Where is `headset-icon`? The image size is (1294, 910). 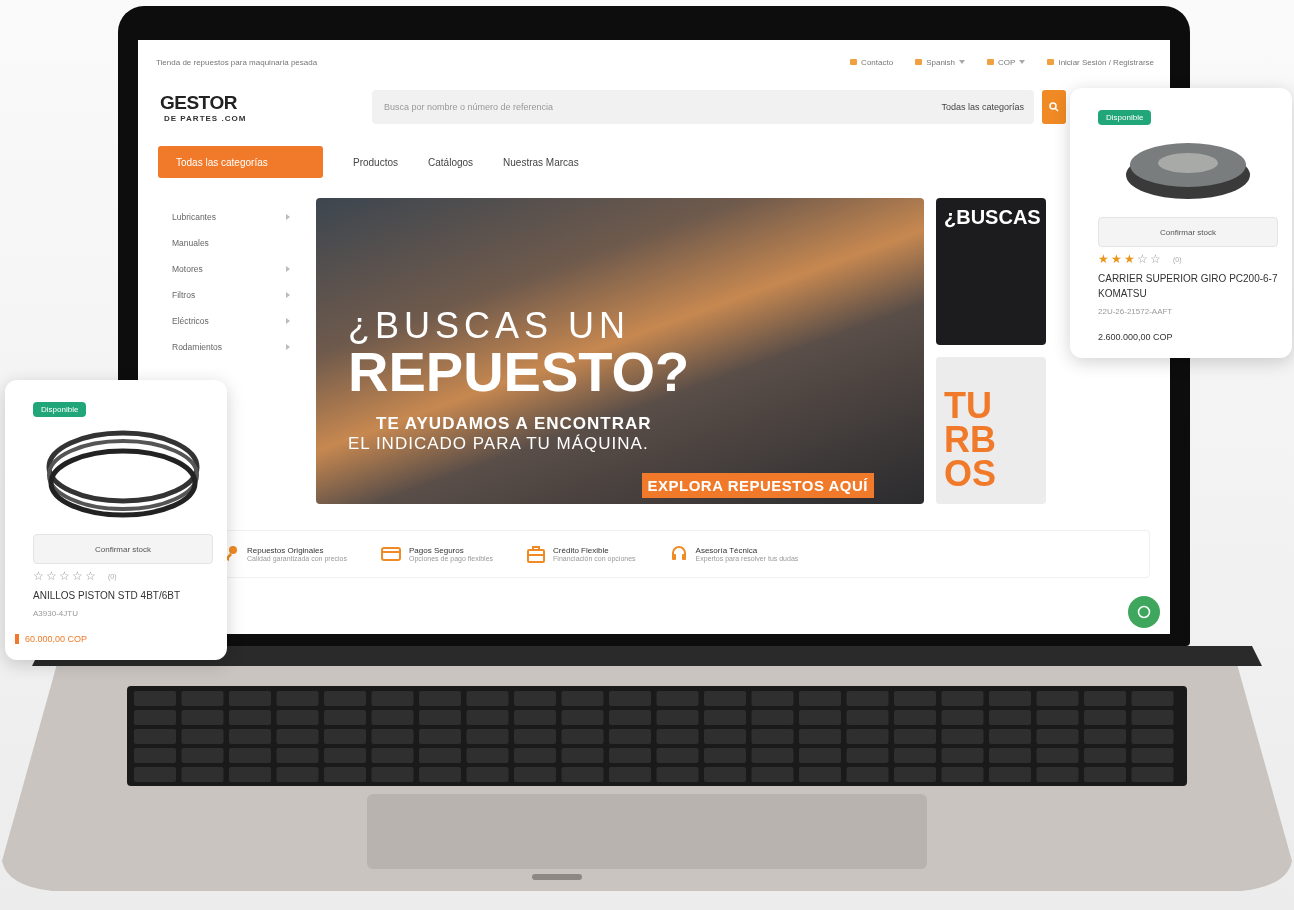 headset-icon is located at coordinates (678, 554).